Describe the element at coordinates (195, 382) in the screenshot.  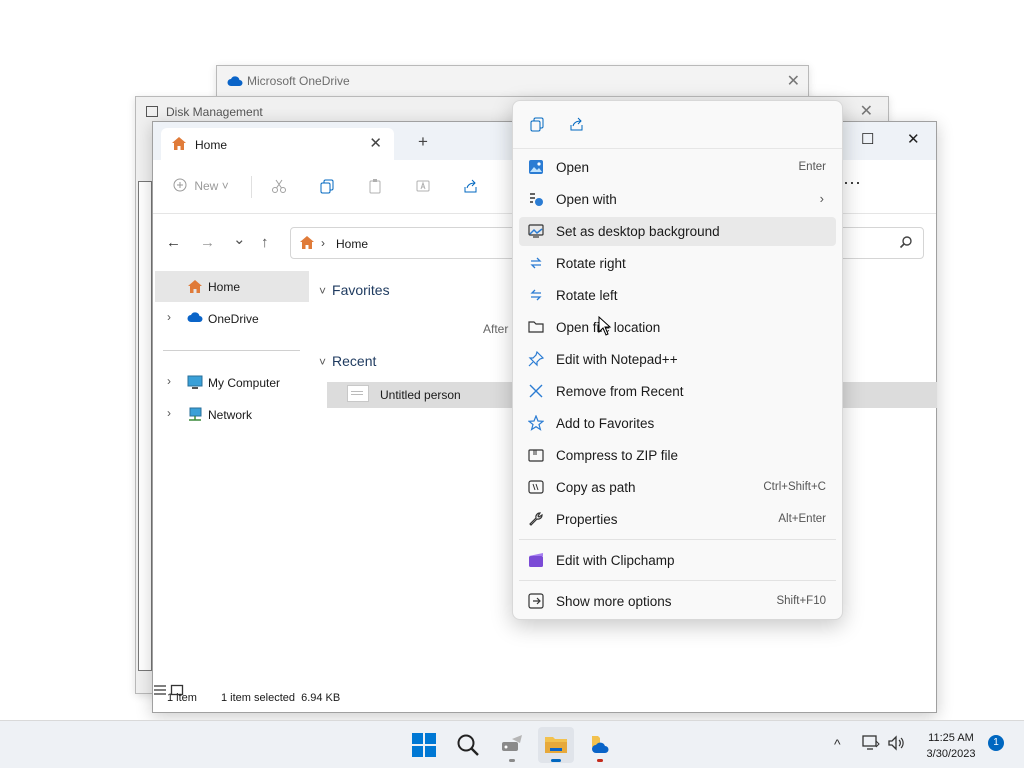
I see `computer-icon` at that location.